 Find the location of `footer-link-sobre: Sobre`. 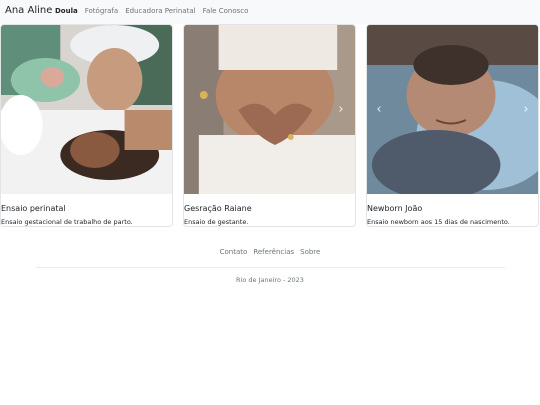

footer-link-sobre: Sobre is located at coordinates (310, 252).